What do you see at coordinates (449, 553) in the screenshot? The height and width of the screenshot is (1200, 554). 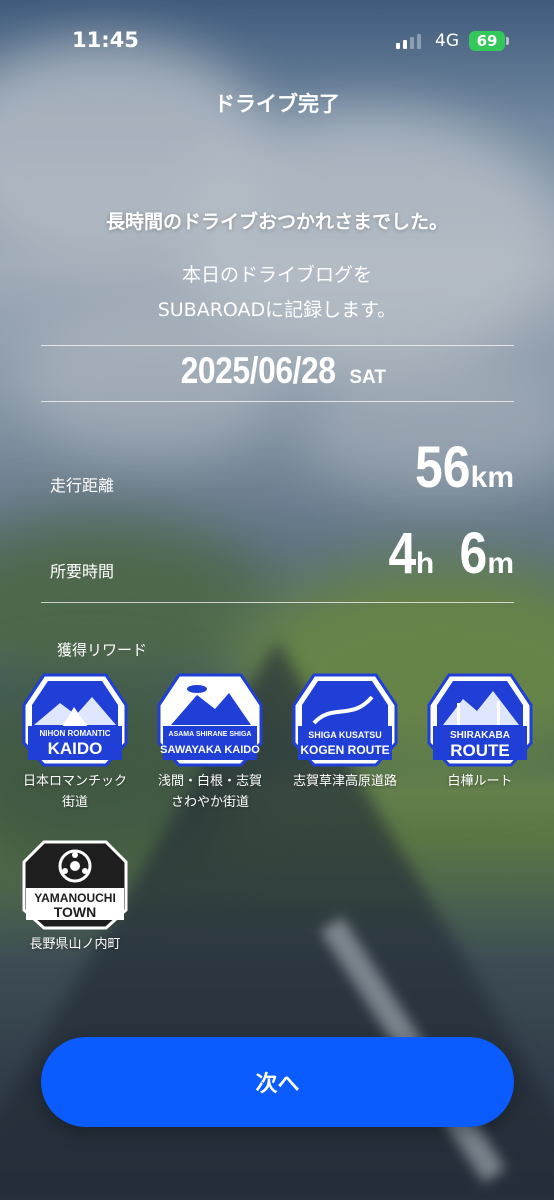 I see `duration-value: 4h 6m` at bounding box center [449, 553].